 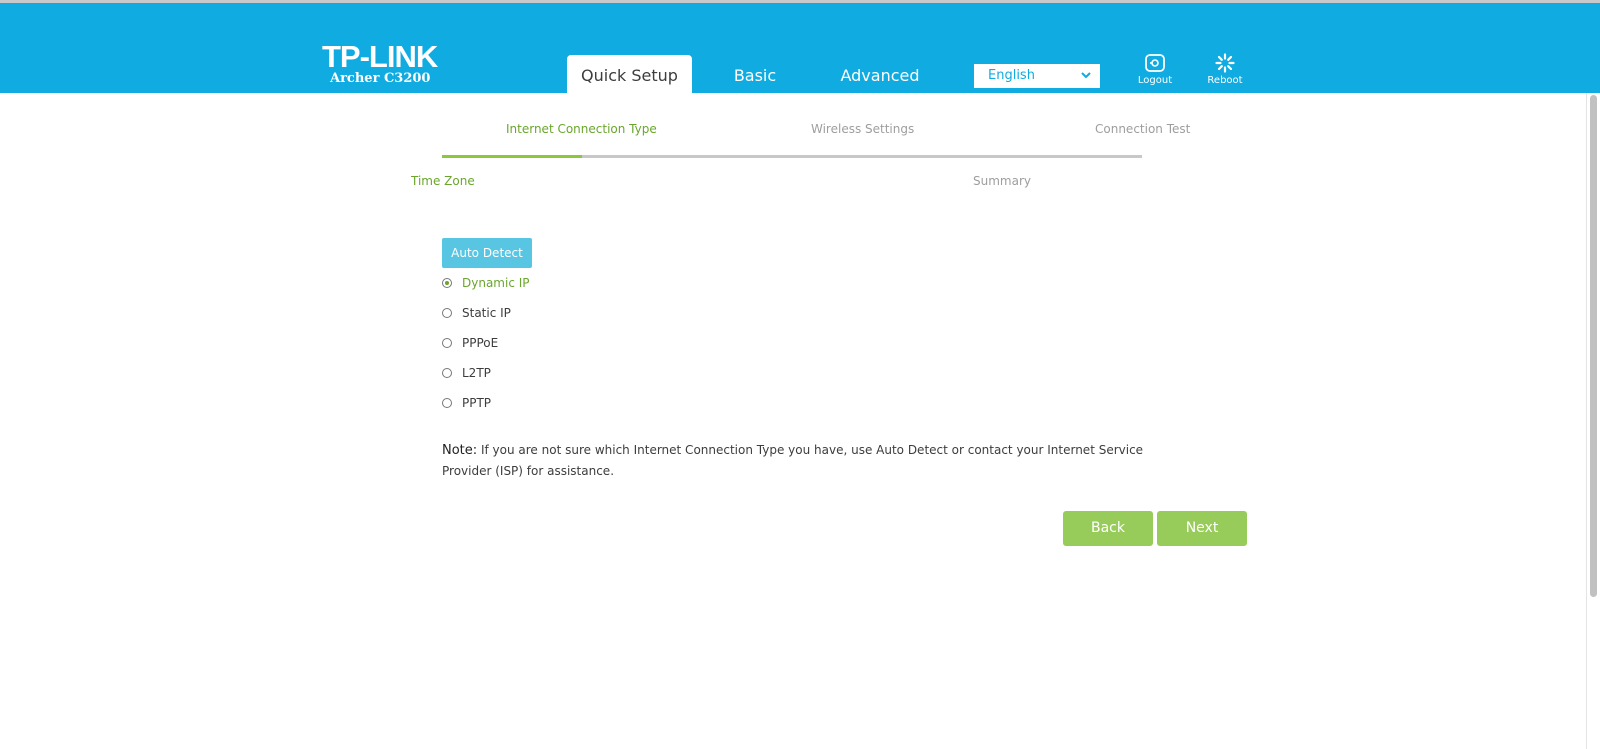 What do you see at coordinates (1086, 75) in the screenshot?
I see `chevron-down-icon` at bounding box center [1086, 75].